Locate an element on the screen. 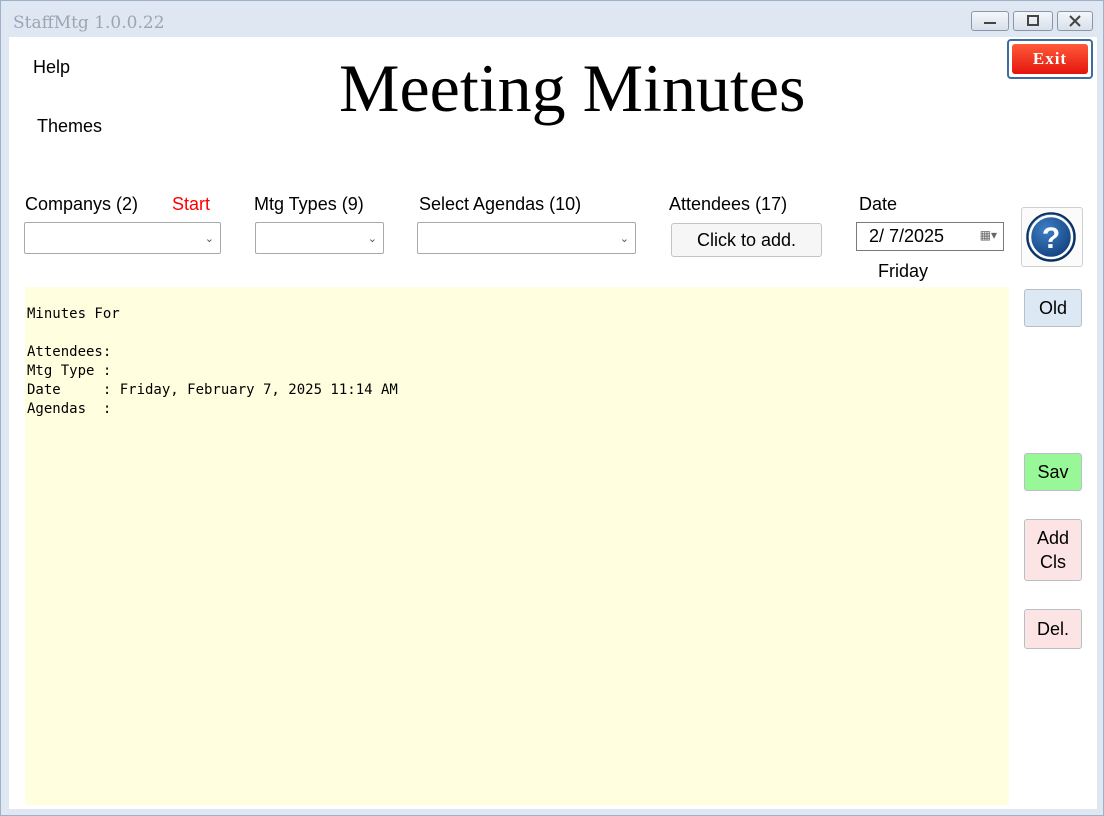 Image resolution: width=1104 pixels, height=816 pixels. agendas-label: Select Agendas (10) is located at coordinates (500, 204).